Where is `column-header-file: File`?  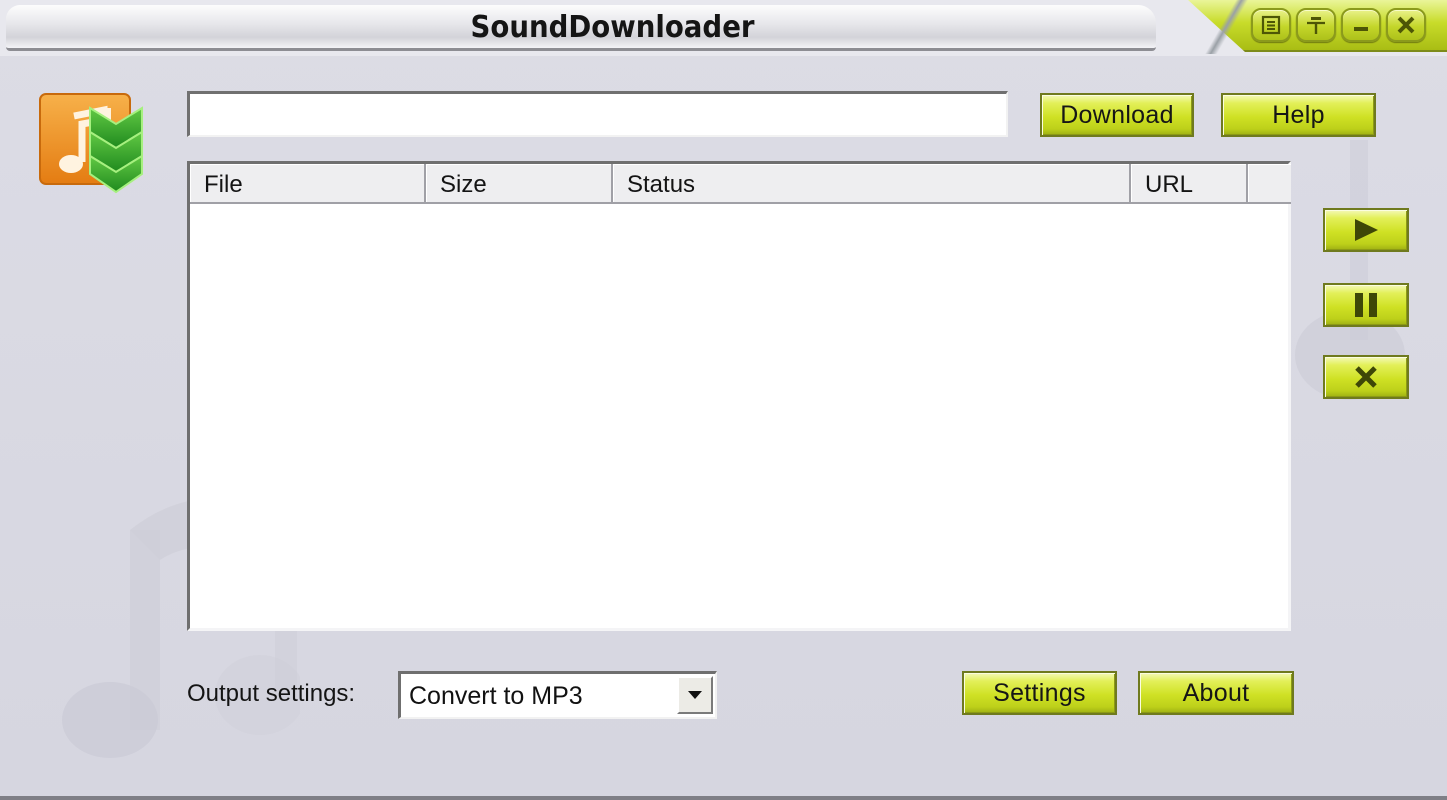 column-header-file: File is located at coordinates (308, 184).